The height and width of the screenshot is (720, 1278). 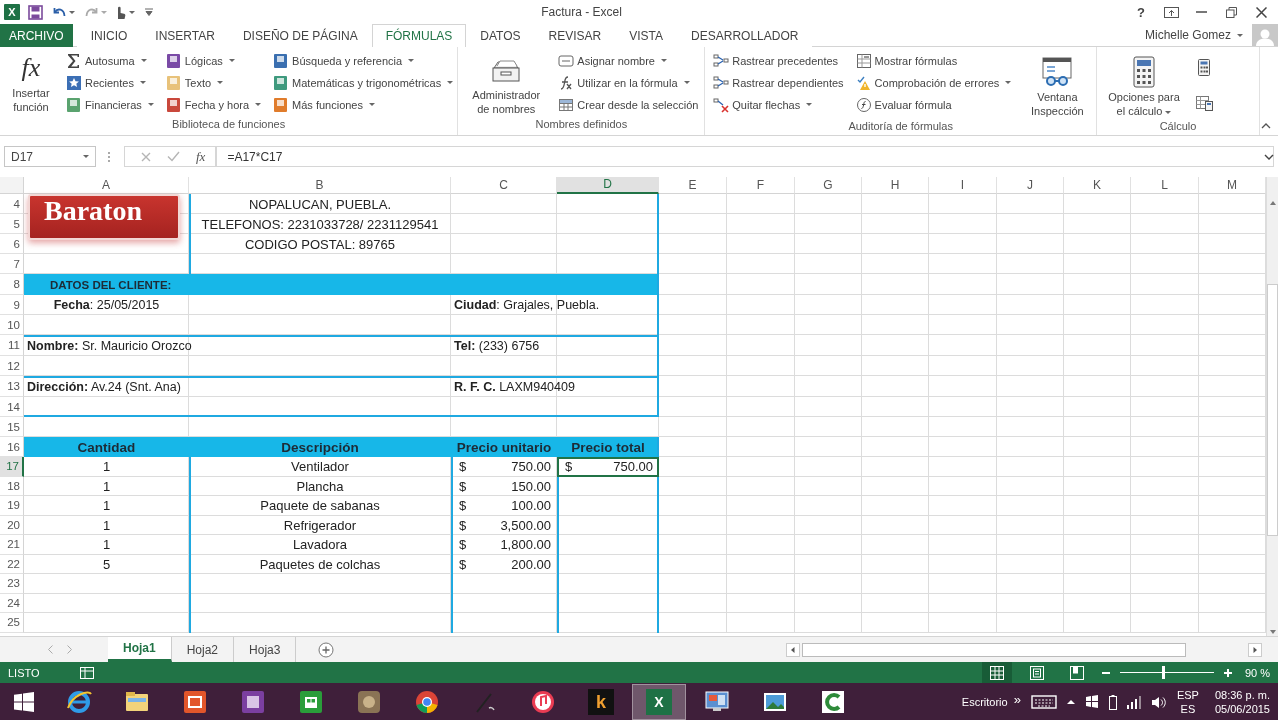 What do you see at coordinates (50, 156) in the screenshot?
I see `name-box: D17` at bounding box center [50, 156].